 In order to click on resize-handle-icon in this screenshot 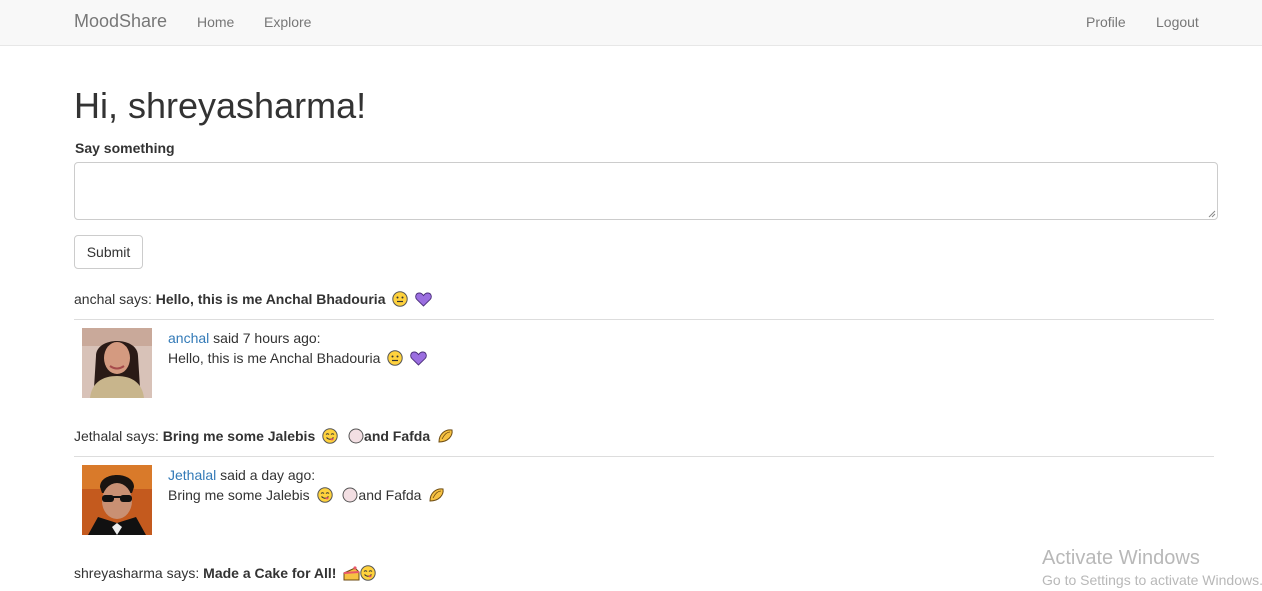, I will do `click(1212, 214)`.